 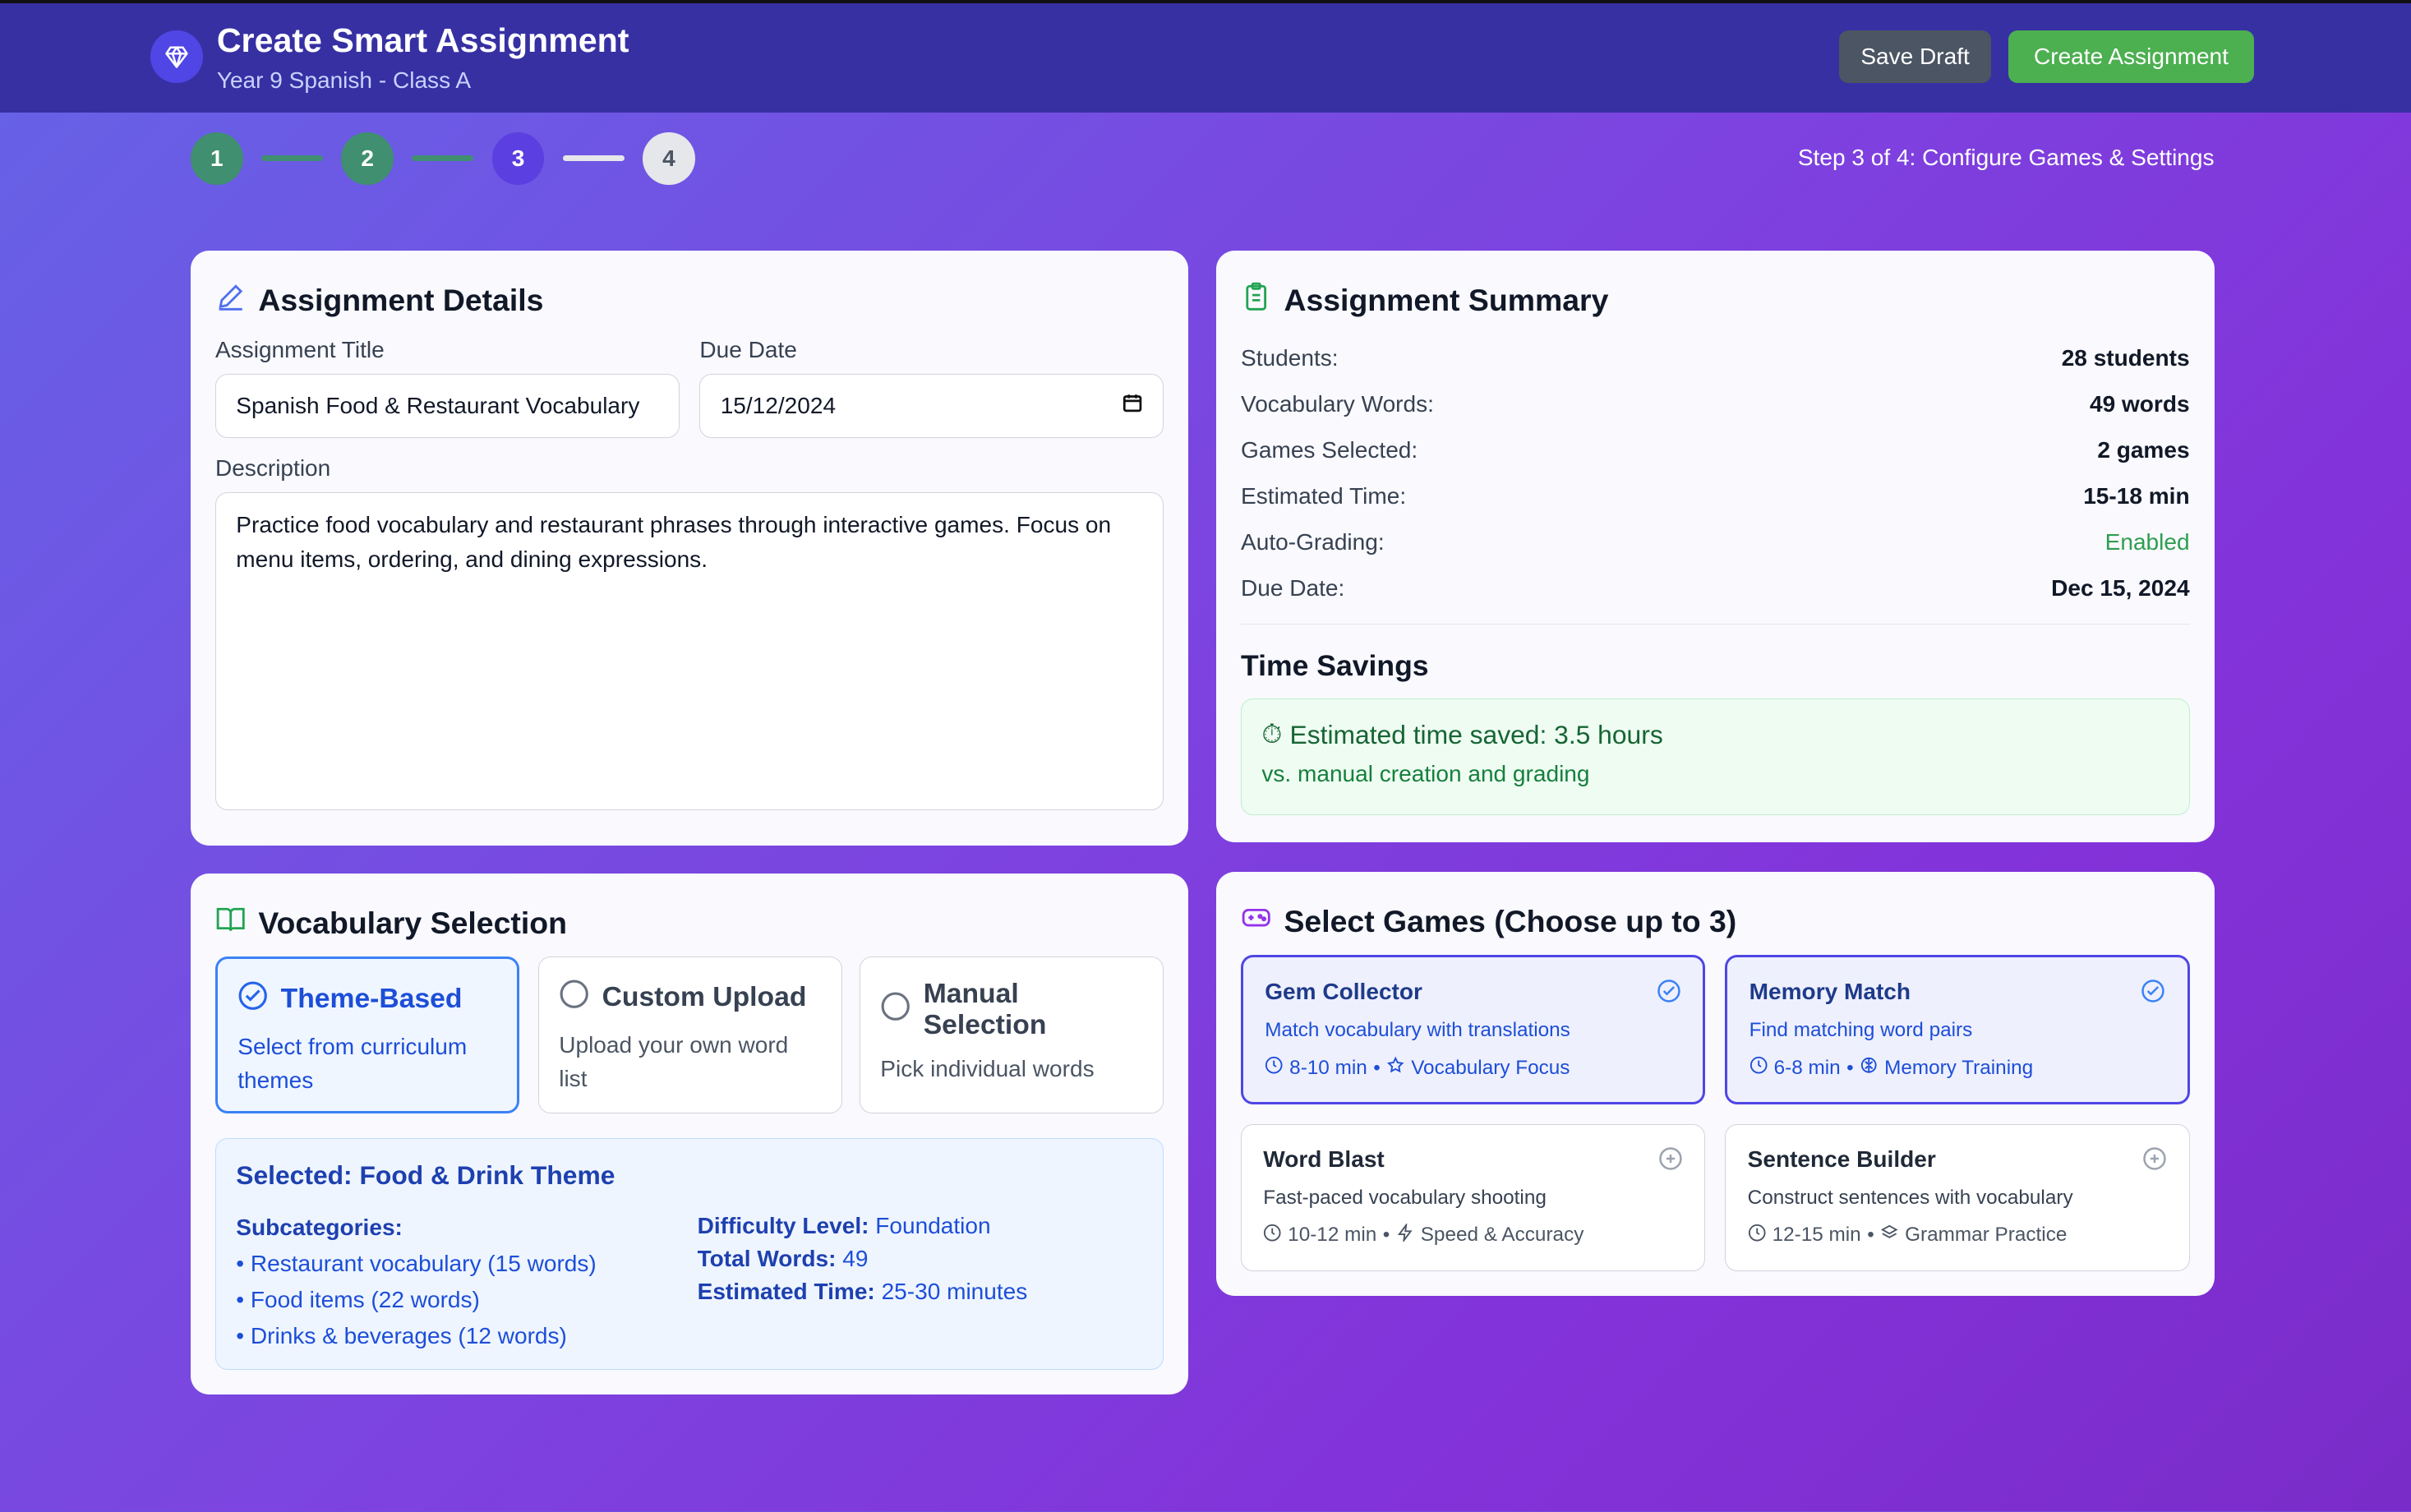 I want to click on game-time: 12-15 min, so click(x=1817, y=1235).